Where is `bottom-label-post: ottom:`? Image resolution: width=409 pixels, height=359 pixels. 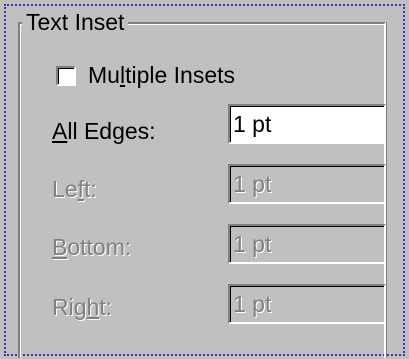
bottom-label-post: ottom: is located at coordinates (99, 247).